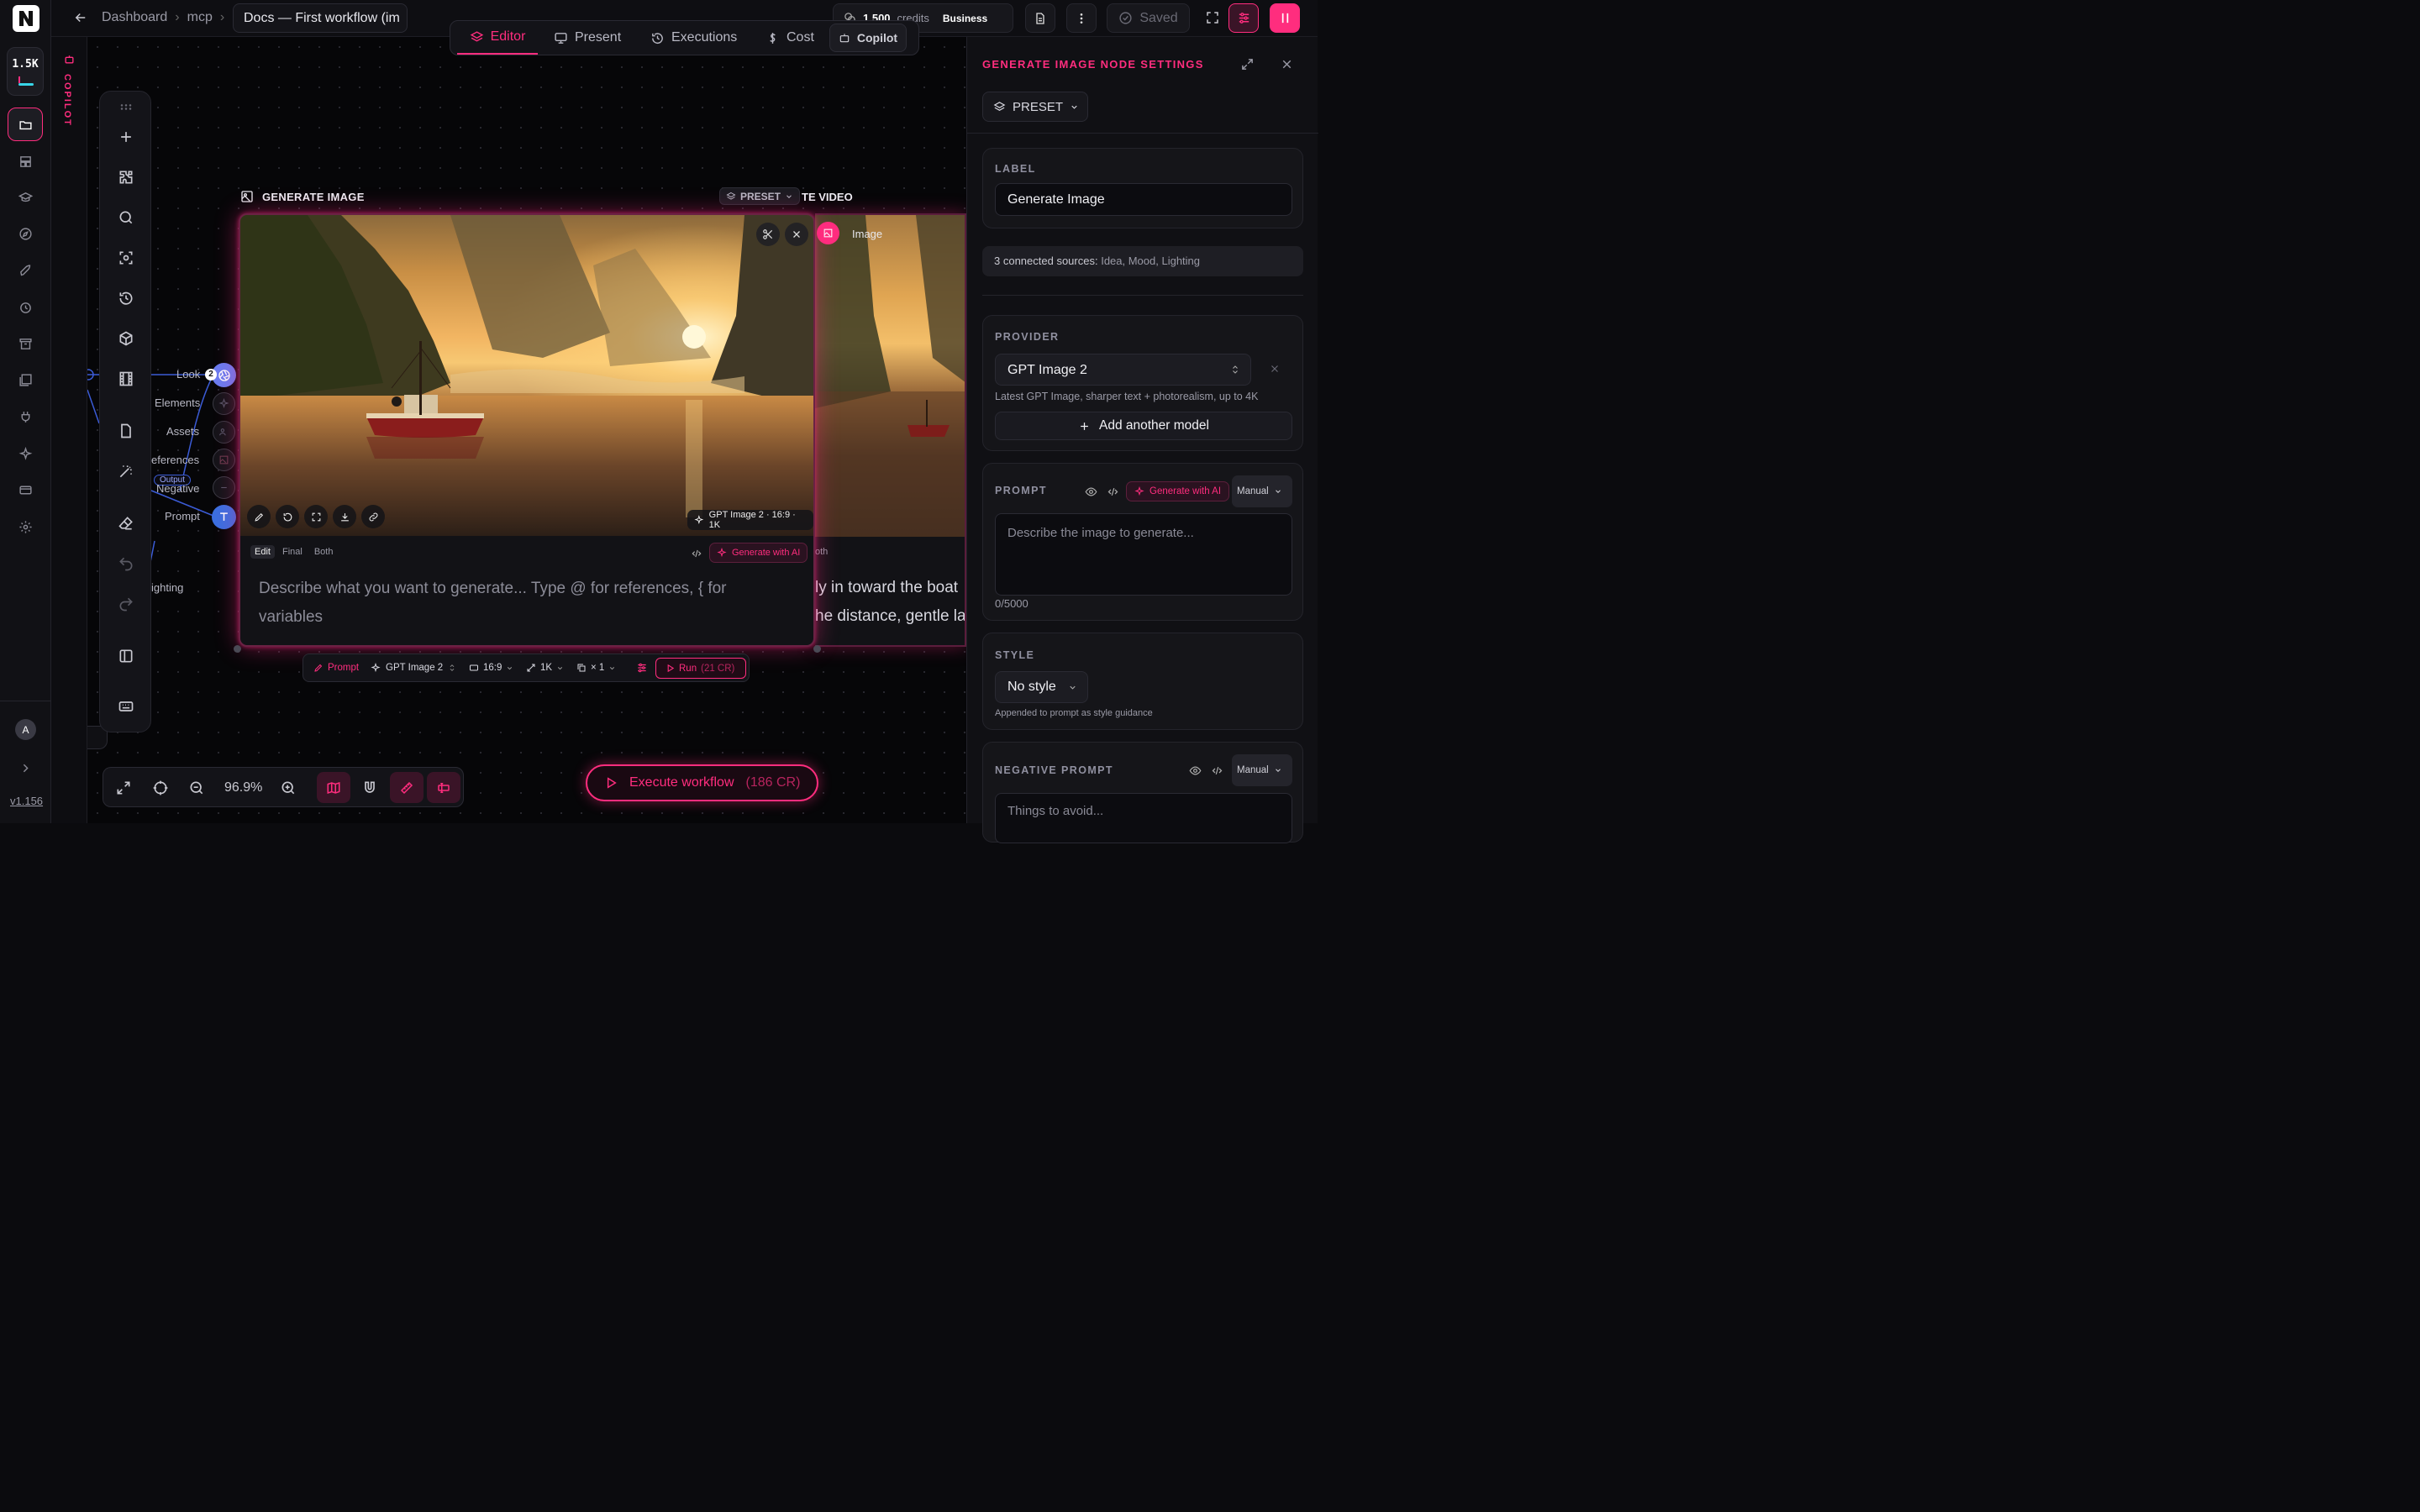 This screenshot has width=2420, height=1512. What do you see at coordinates (324, 552) in the screenshot?
I see `tab-both: Both` at bounding box center [324, 552].